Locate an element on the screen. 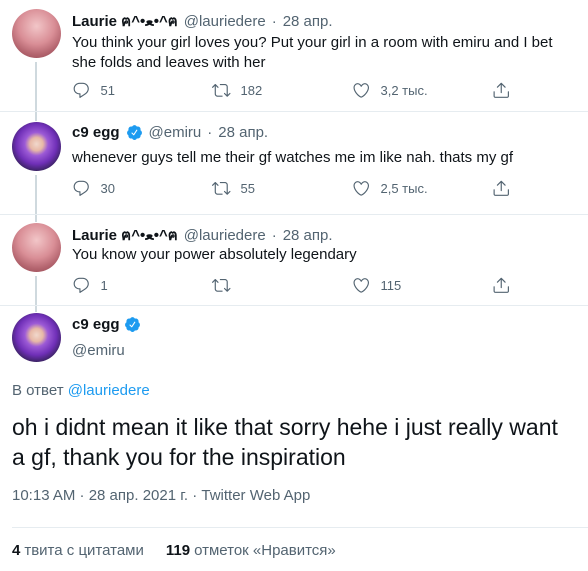  tweet-actions: 51 182 3,2 тыс. is located at coordinates (292, 90).